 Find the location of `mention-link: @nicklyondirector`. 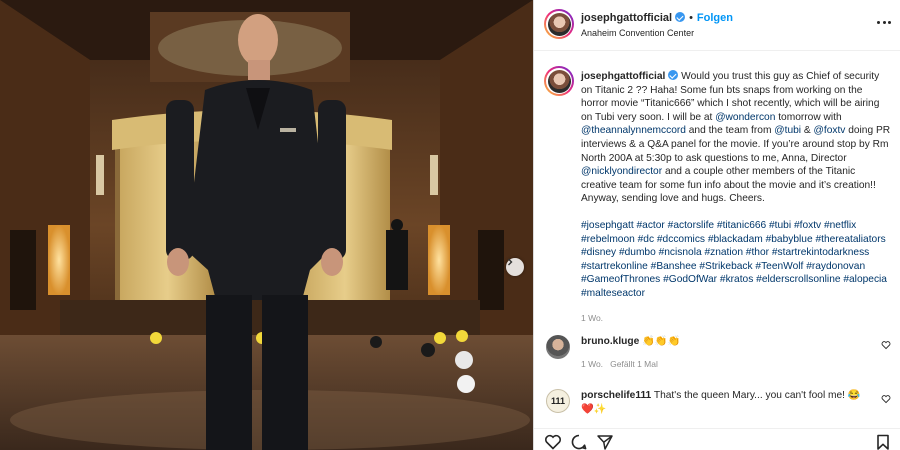

mention-link: @nicklyondirector is located at coordinates (621, 171).